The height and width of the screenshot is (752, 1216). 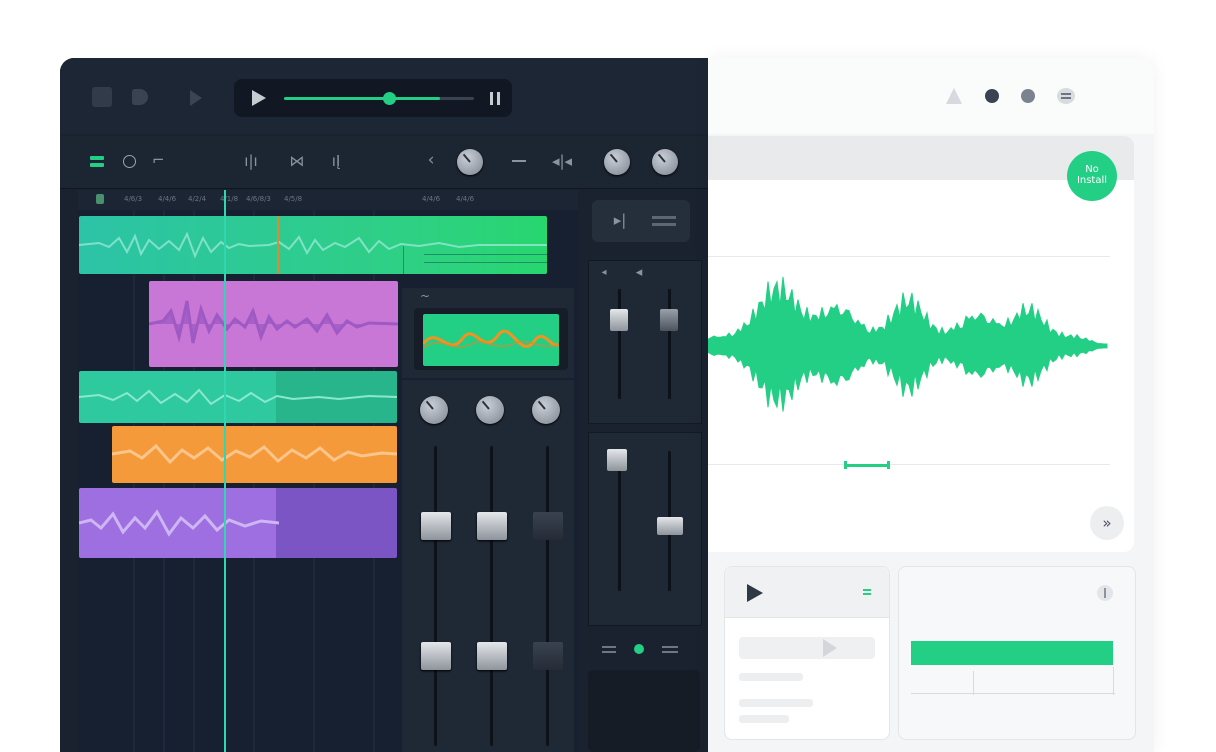 I want to click on fader-1-upper, so click(x=436, y=526).